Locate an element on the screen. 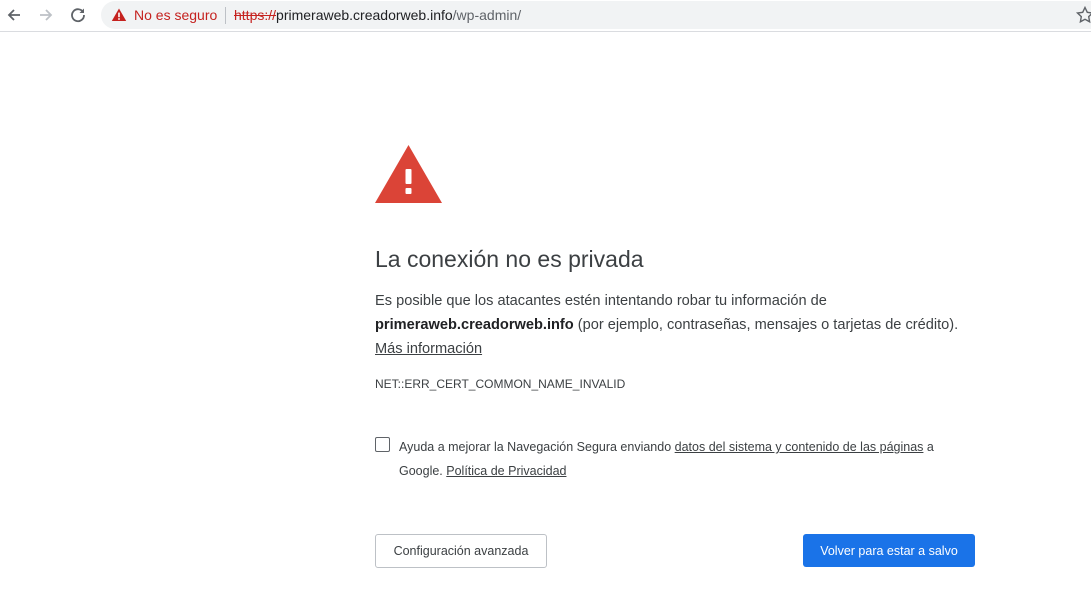  page-title: La conexión no es privada is located at coordinates (509, 259).